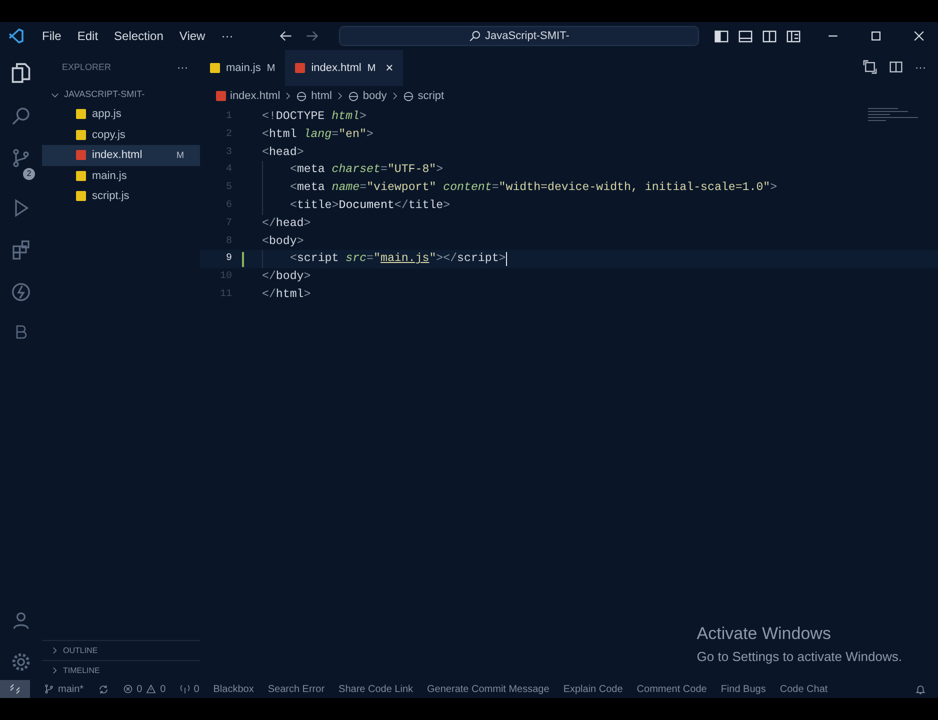  What do you see at coordinates (286, 277) in the screenshot?
I see `code-line: </body>` at bounding box center [286, 277].